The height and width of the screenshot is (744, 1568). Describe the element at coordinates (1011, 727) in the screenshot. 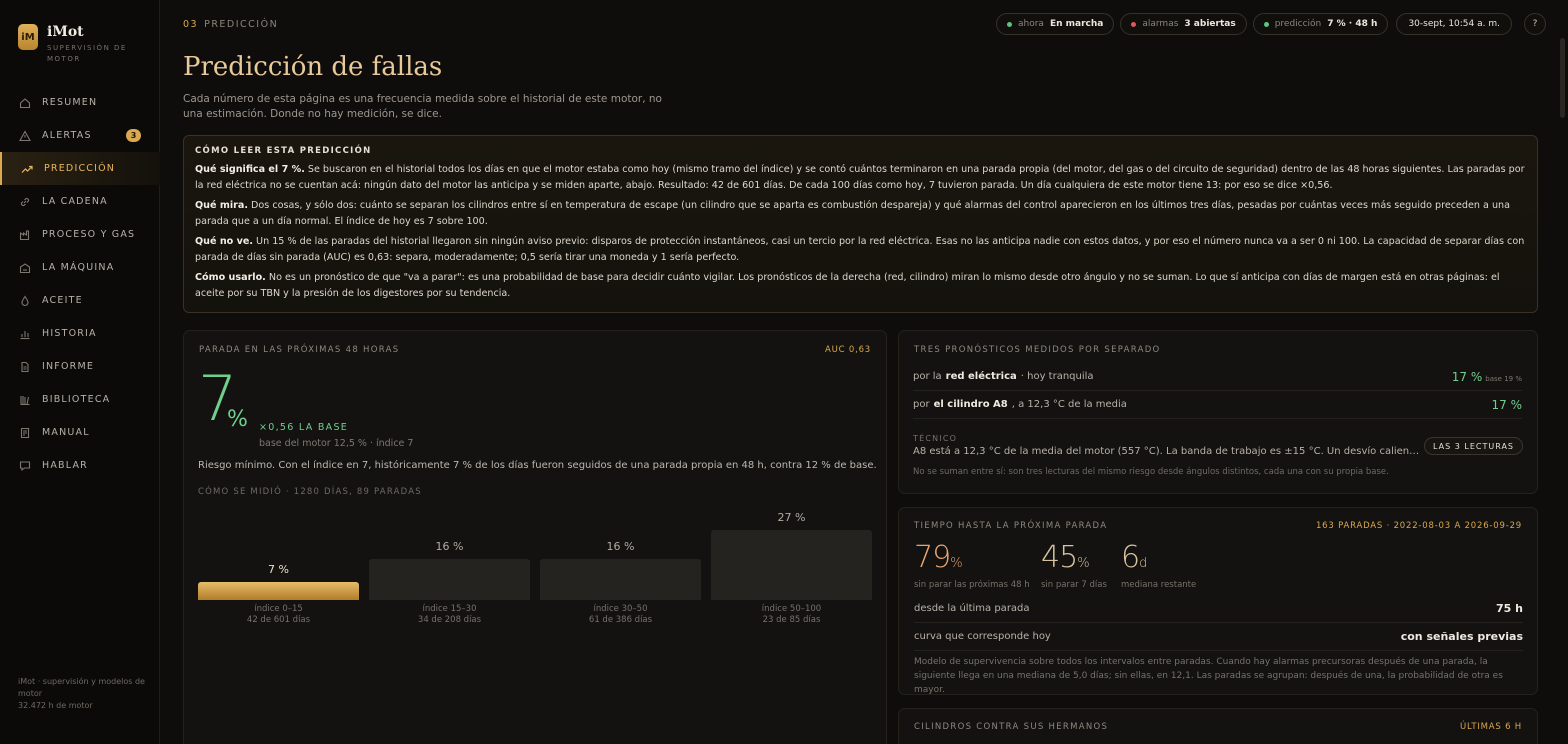

I see `panel-heading: CILINDROS CONTRA SUS HERMANOS` at that location.